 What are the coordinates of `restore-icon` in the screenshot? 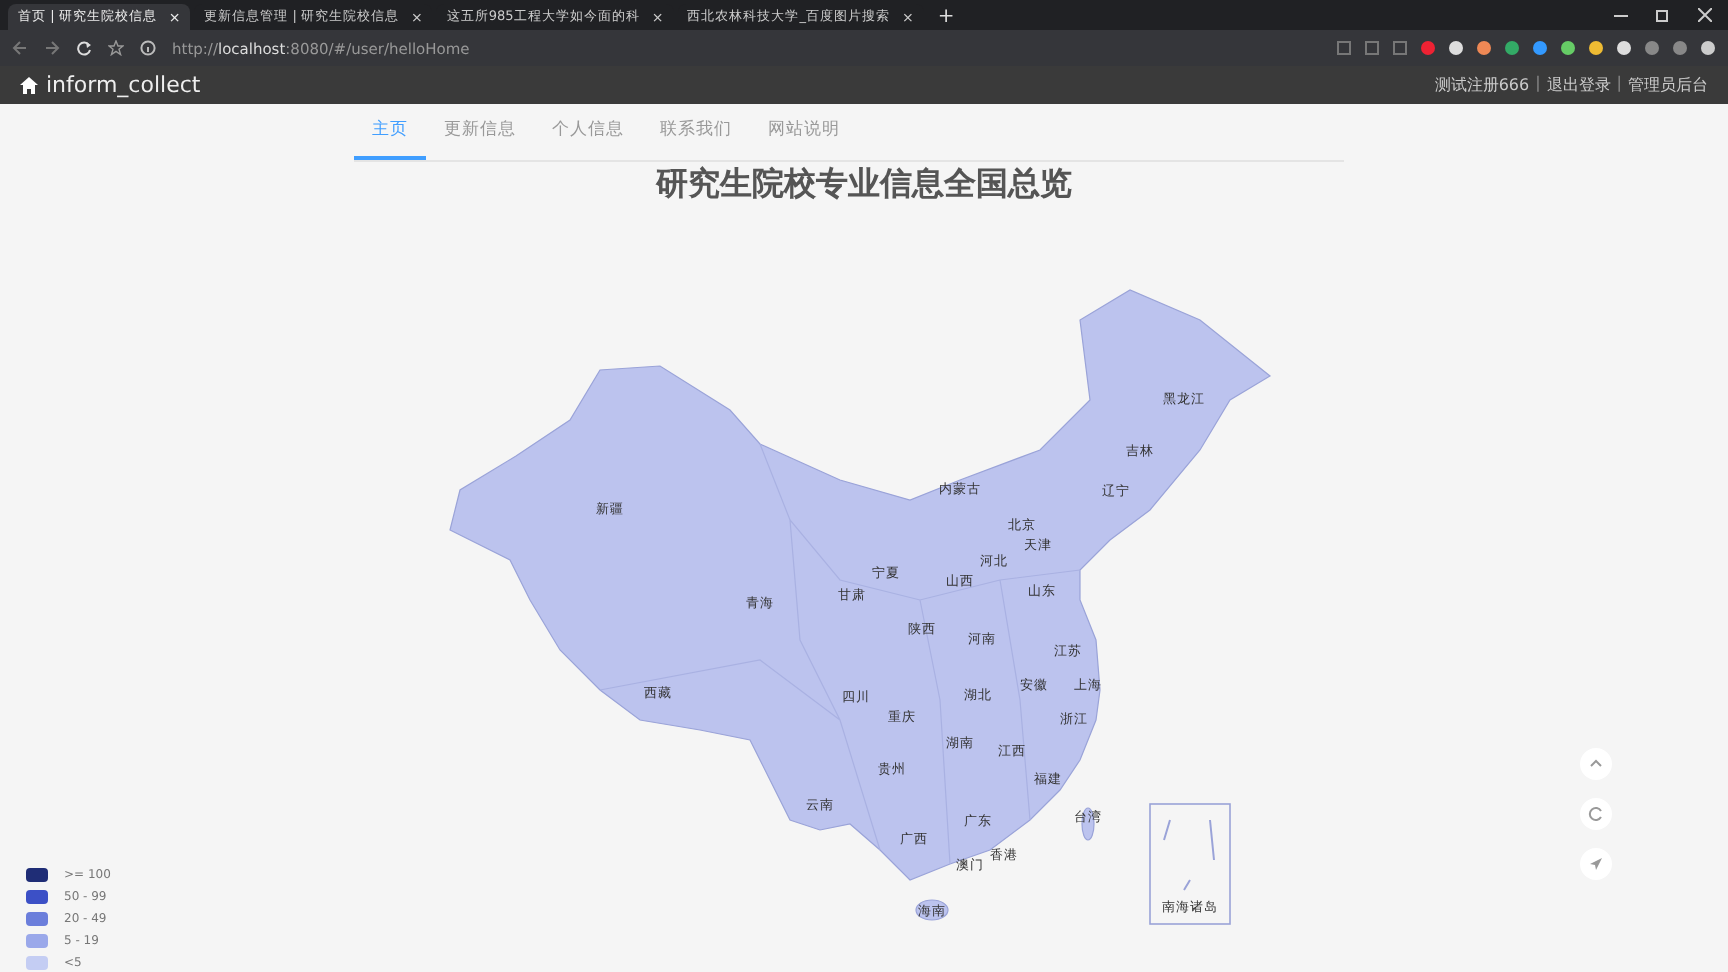 It's located at (1663, 15).